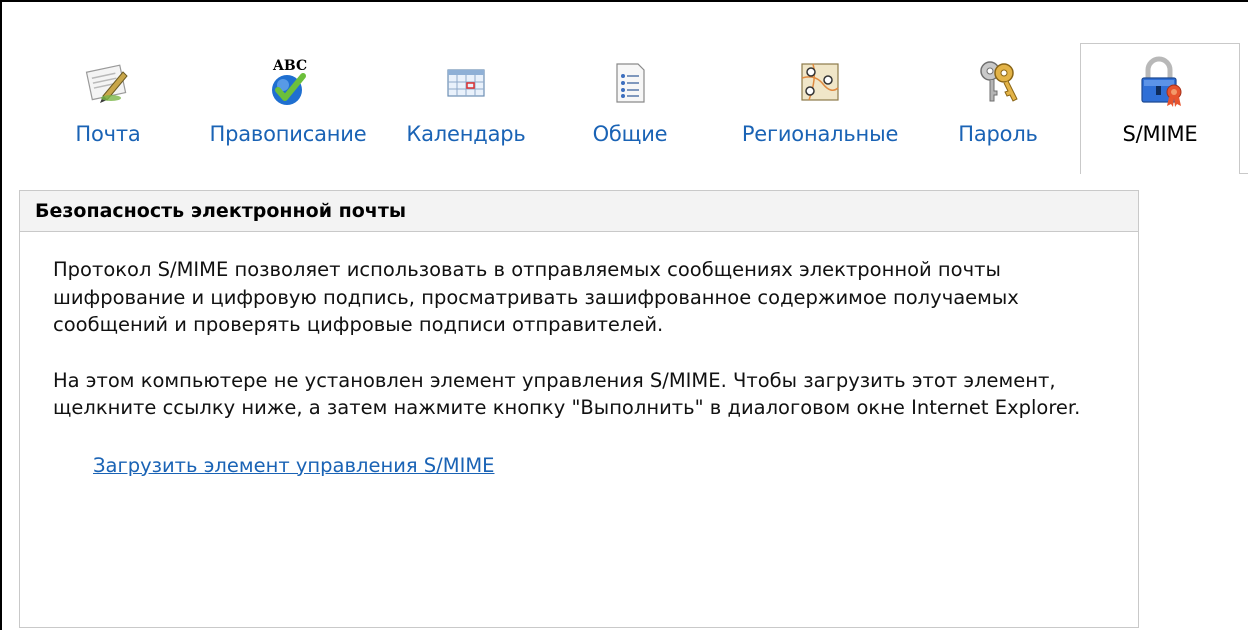 Image resolution: width=1248 pixels, height=630 pixels. I want to click on tab-label: Почта, so click(108, 134).